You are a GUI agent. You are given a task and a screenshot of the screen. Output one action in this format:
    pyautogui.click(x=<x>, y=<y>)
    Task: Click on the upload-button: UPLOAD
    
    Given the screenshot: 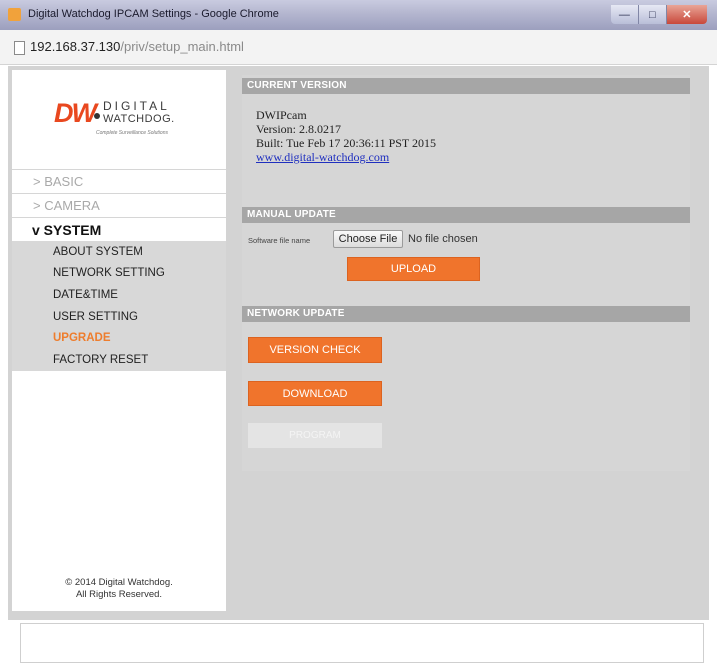 What is the action you would take?
    pyautogui.click(x=413, y=269)
    